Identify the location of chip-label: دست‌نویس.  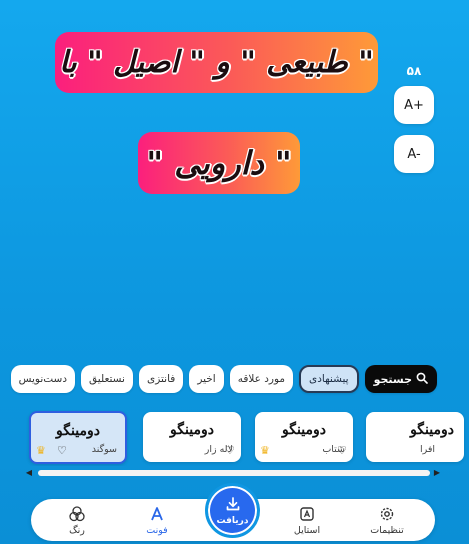
(43, 379).